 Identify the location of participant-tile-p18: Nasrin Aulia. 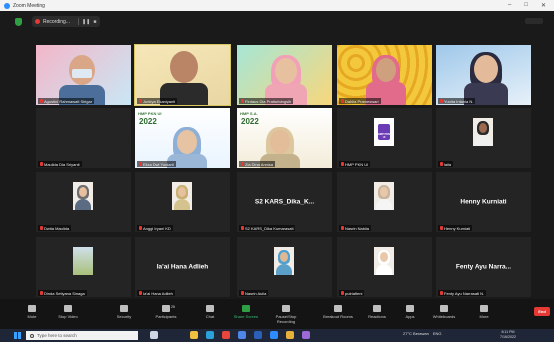
(284, 267).